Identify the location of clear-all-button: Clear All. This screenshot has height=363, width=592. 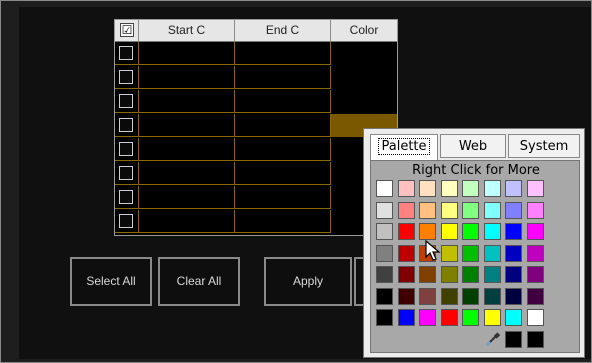
(199, 281).